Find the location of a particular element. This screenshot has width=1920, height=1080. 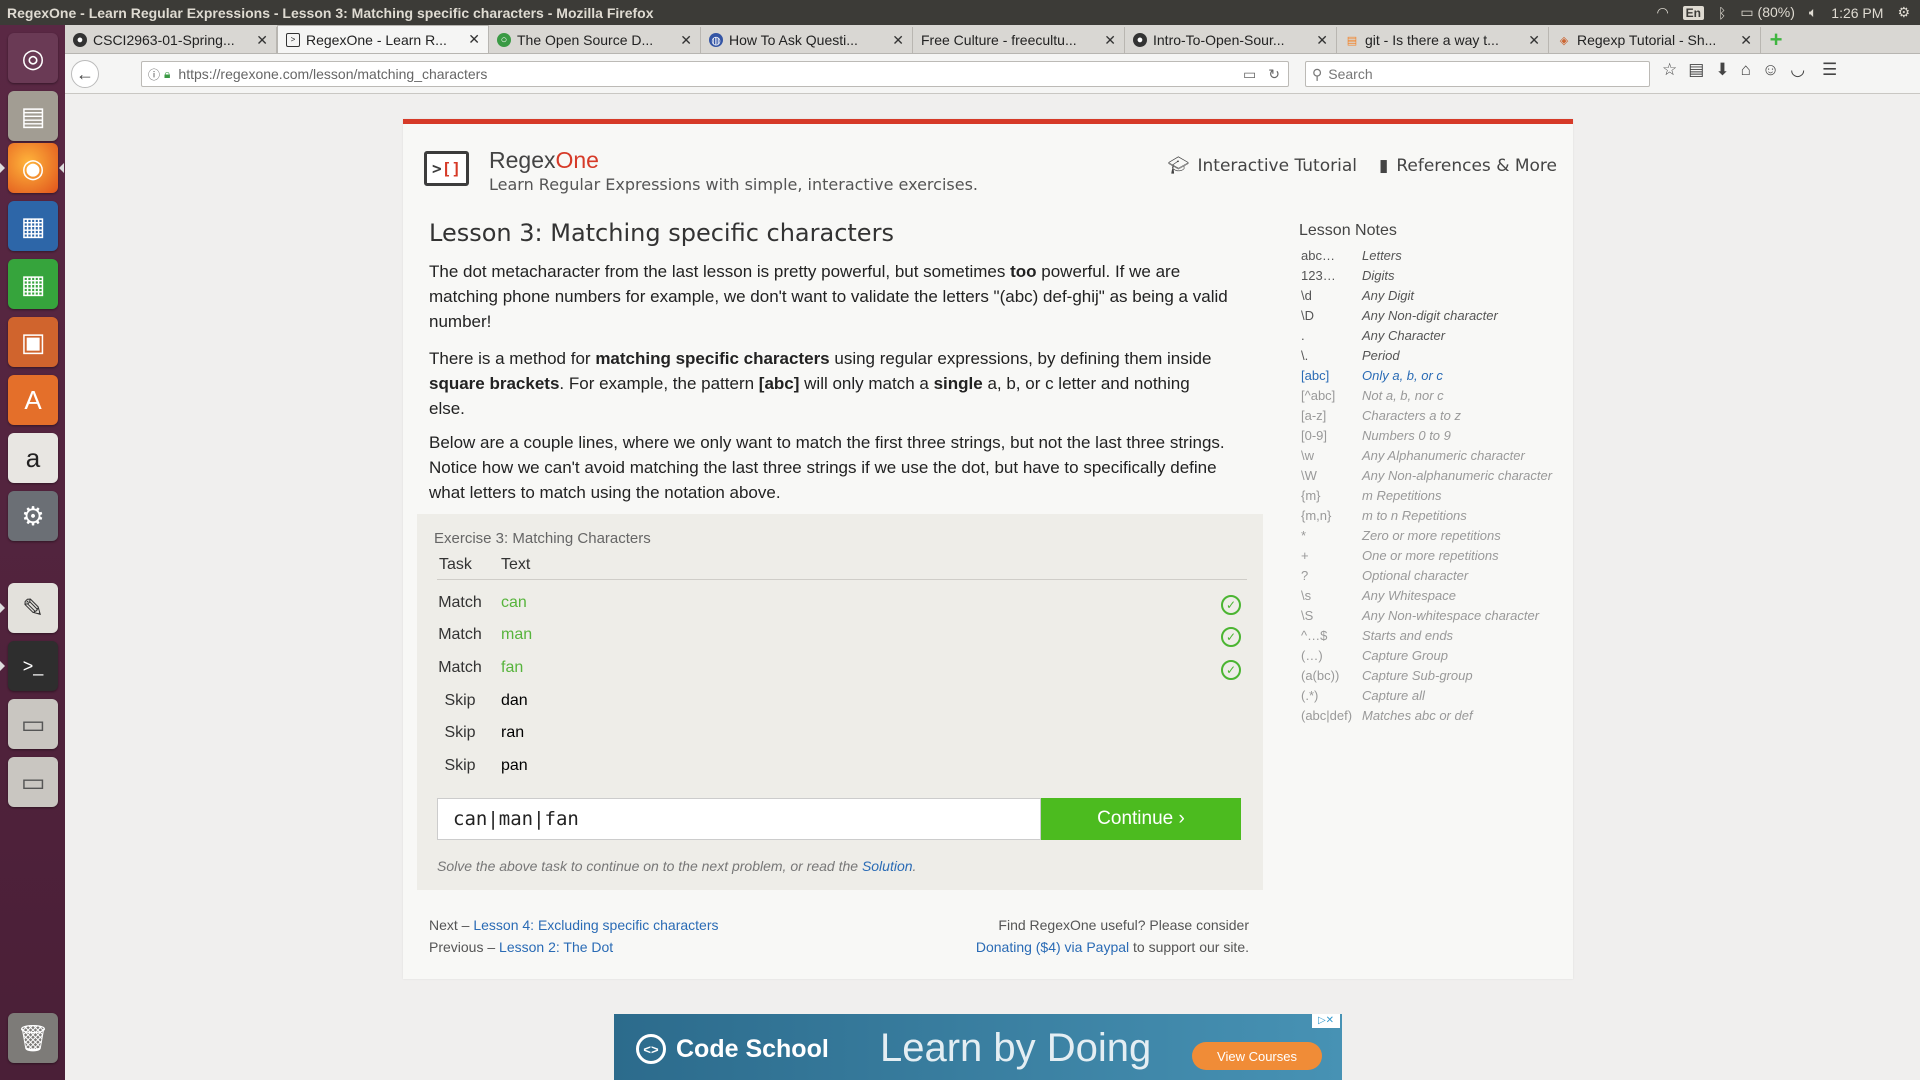

interactive-tutorial-link: 🎓︎ Interactive Tutorial is located at coordinates (1262, 166).